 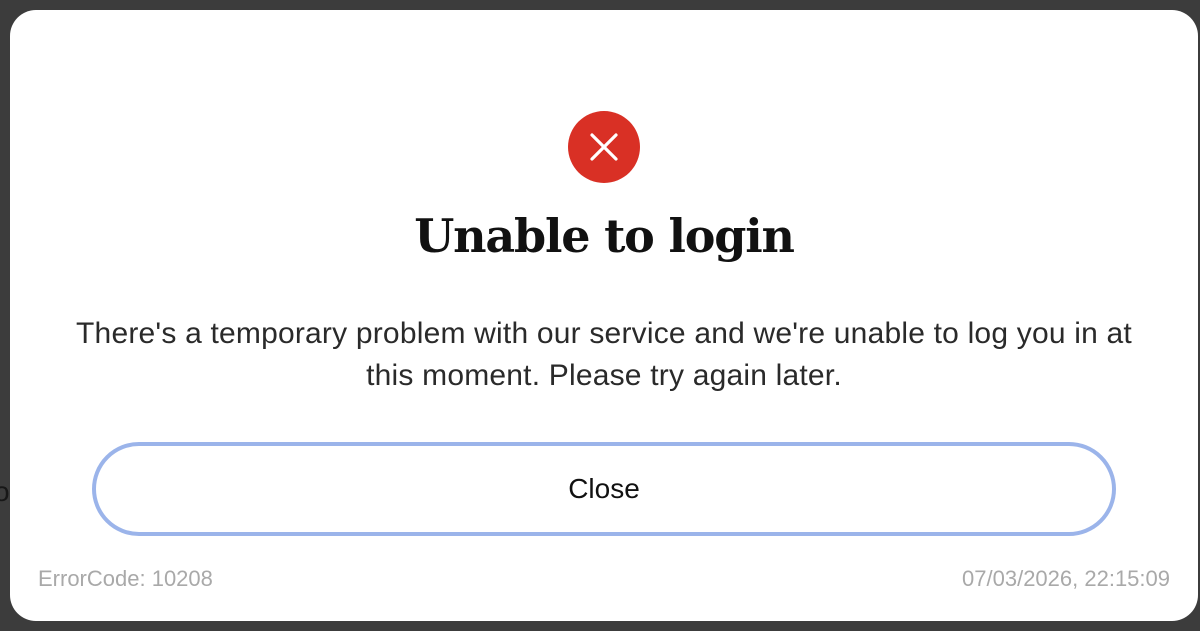 I want to click on error-code-label: ErrorCode: 10208, so click(x=125, y=578).